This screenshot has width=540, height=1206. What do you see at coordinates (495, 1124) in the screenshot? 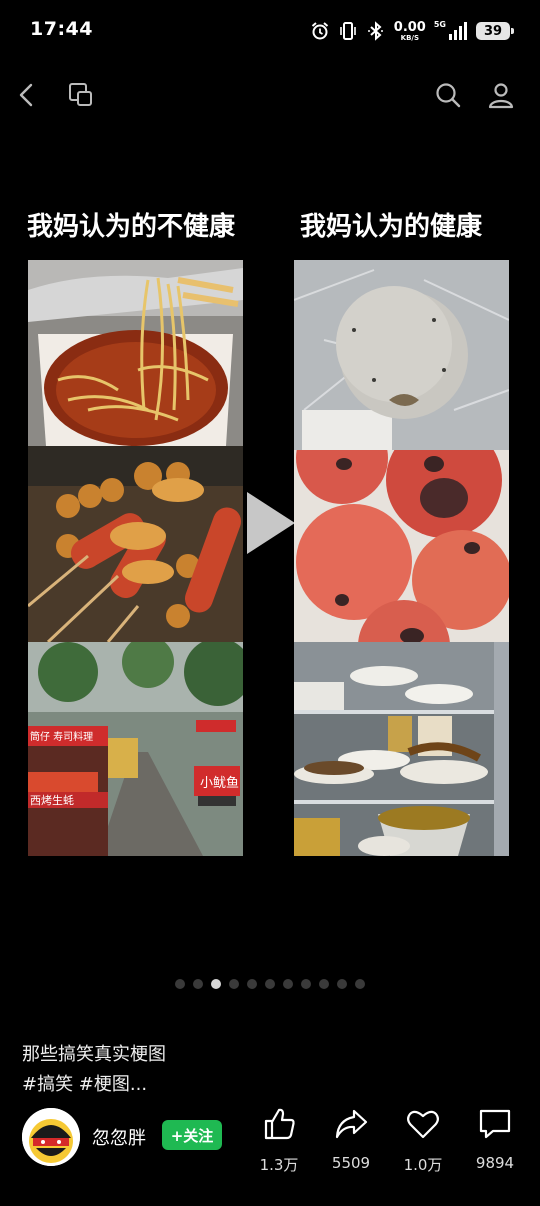
I see `comment-icon` at bounding box center [495, 1124].